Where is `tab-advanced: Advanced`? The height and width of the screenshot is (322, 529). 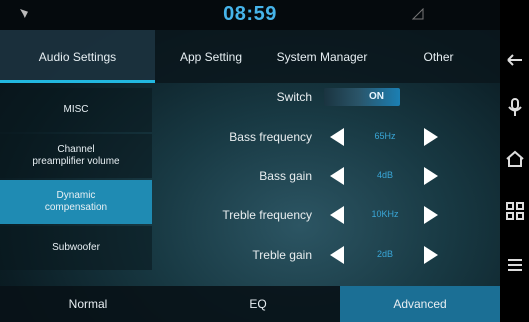
tab-advanced: Advanced is located at coordinates (420, 304).